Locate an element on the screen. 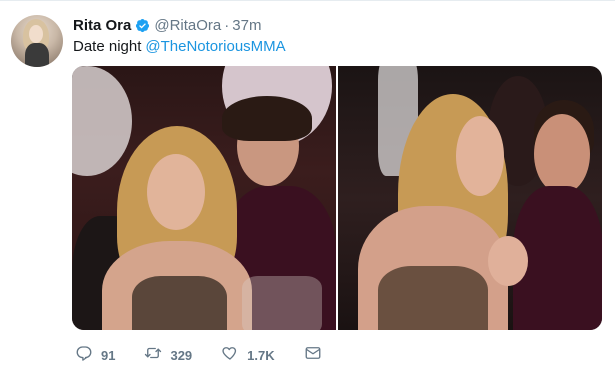 The width and height of the screenshot is (615, 376). tweet-header: Rita Ora @RitaOra · 37m is located at coordinates (167, 25).